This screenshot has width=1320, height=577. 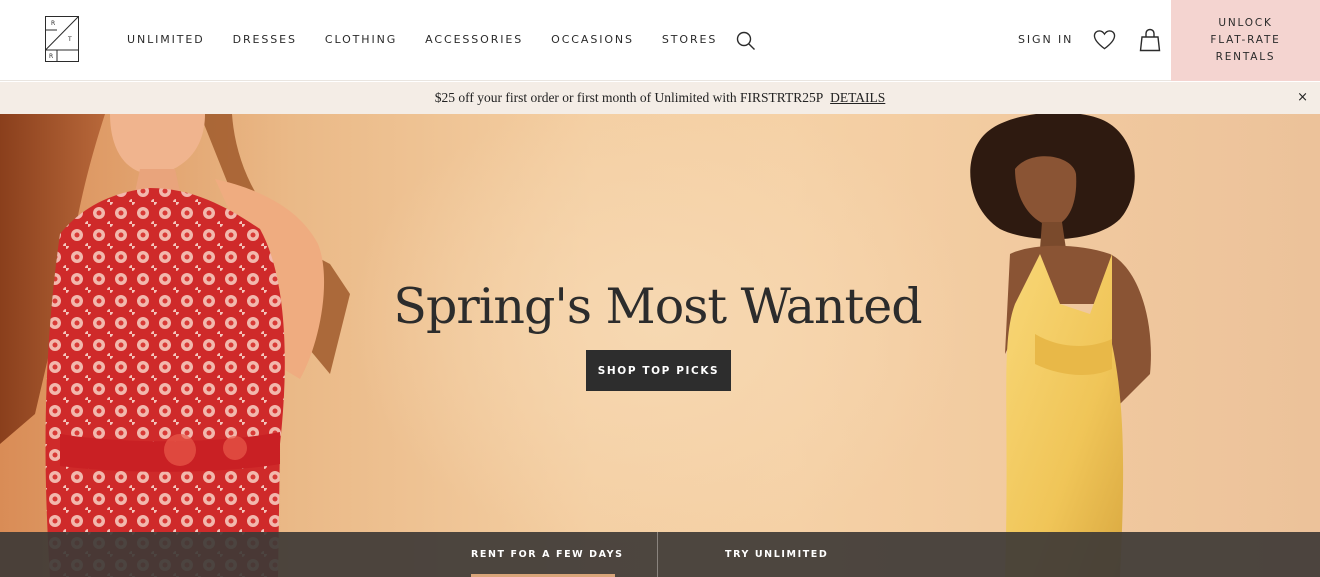 I want to click on heart-icon, so click(x=1104, y=40).